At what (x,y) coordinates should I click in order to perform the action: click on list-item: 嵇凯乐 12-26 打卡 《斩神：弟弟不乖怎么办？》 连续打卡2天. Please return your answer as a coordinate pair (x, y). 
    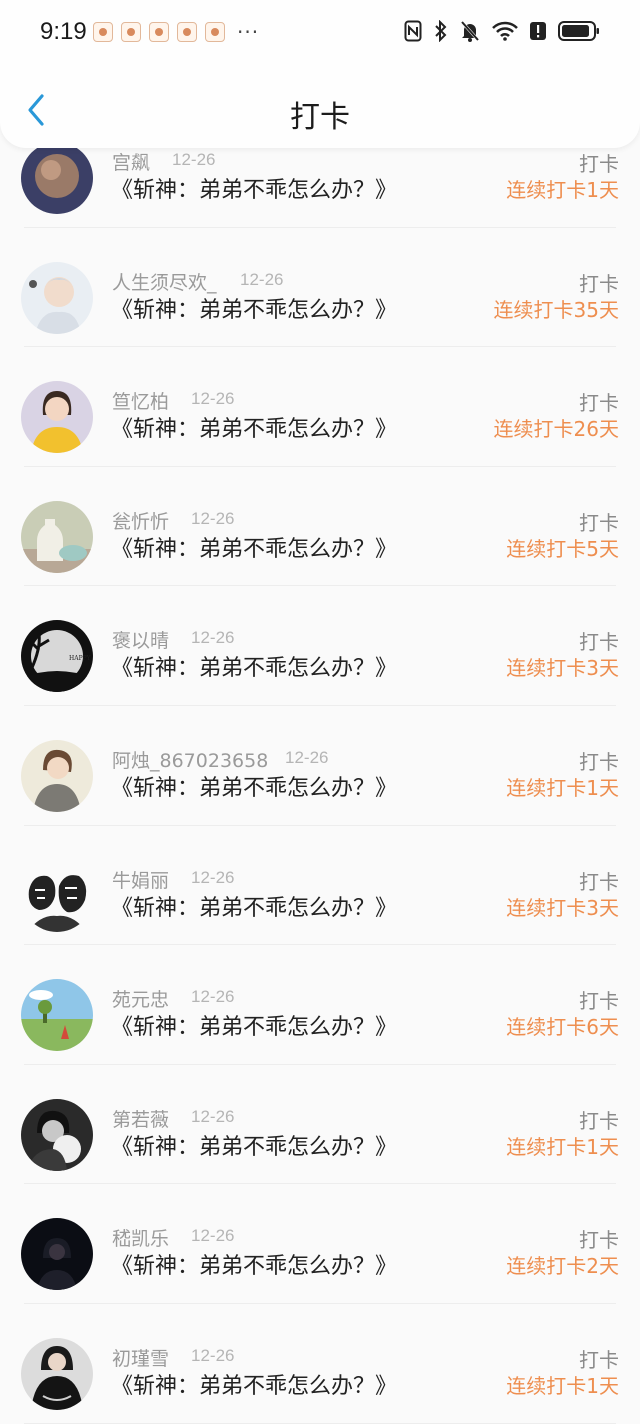
    Looking at the image, I should click on (320, 1244).